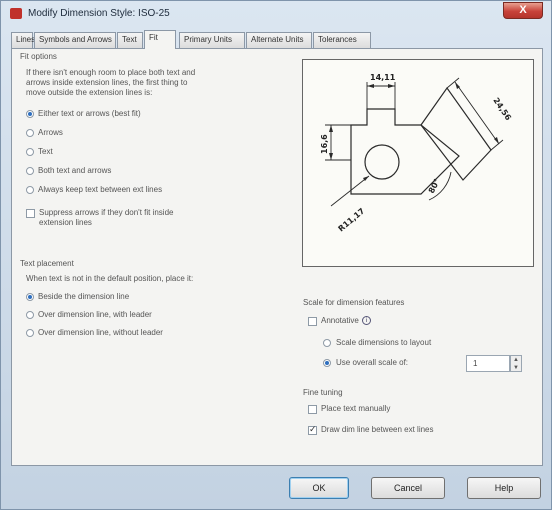 This screenshot has height=510, width=552. Describe the element at coordinates (366, 321) in the screenshot. I see `info-icon: i` at that location.